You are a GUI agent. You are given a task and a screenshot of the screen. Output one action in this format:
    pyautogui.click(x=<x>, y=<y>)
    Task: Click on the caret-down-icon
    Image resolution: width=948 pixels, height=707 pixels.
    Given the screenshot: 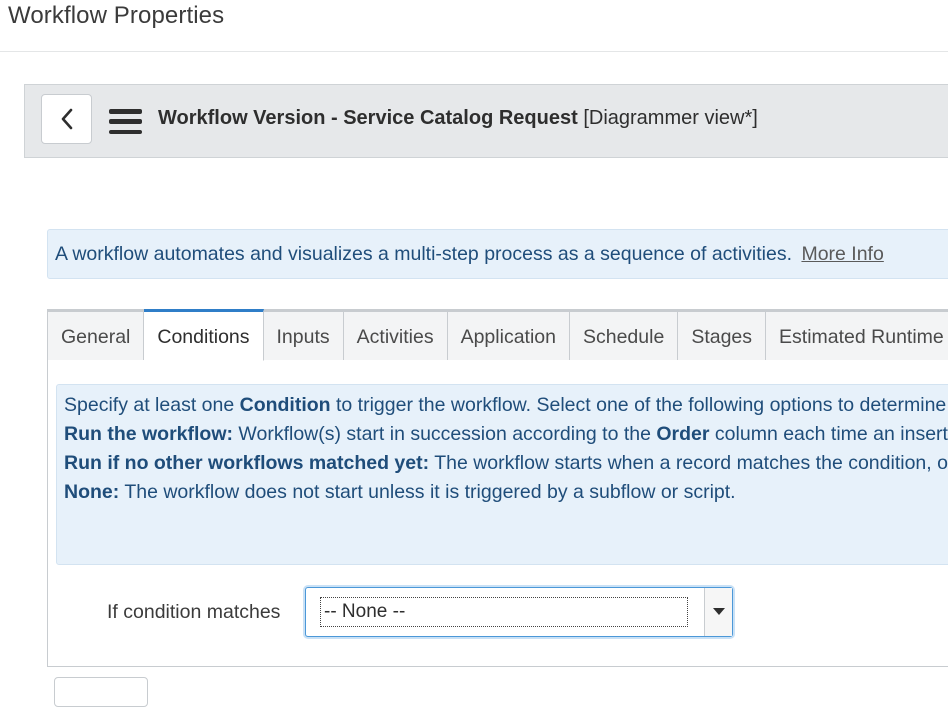 What is the action you would take?
    pyautogui.click(x=718, y=612)
    